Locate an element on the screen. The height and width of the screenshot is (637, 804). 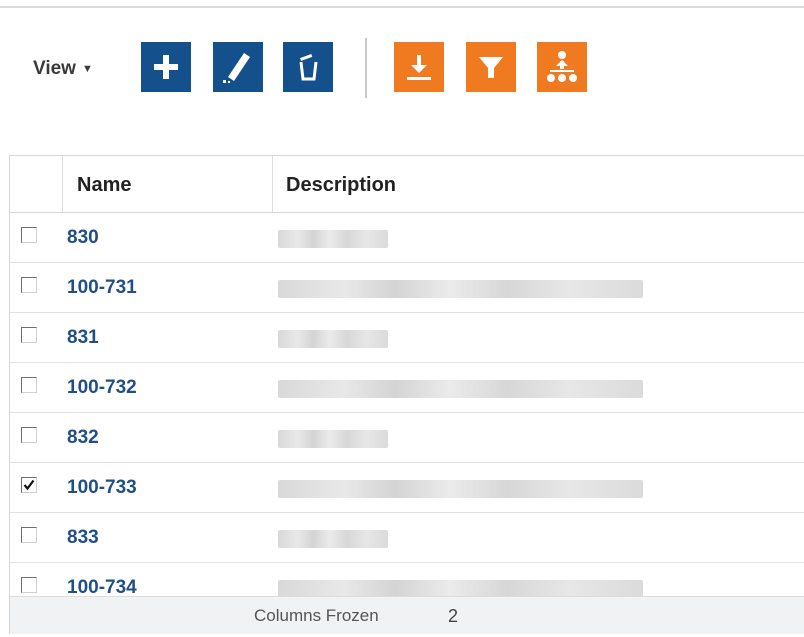
hierarchy-button is located at coordinates (562, 67).